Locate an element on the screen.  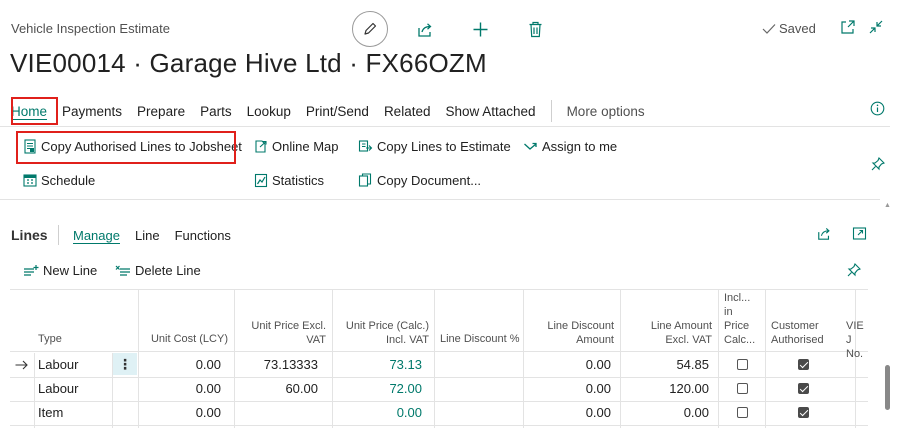
menu-print-send: Print/Send is located at coordinates (337, 111).